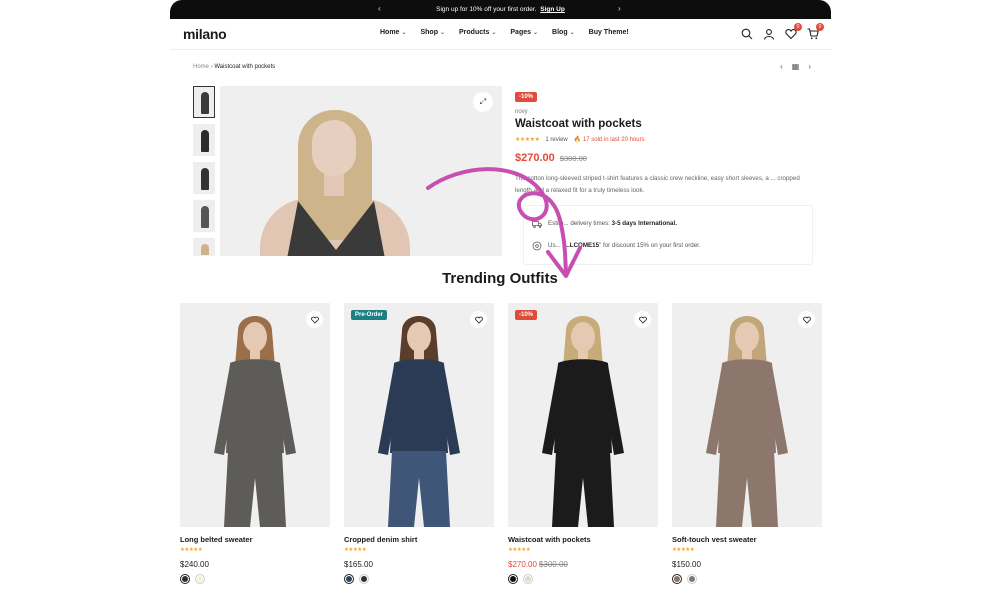  I want to click on product-card-name: Waistcoat with pockets, so click(583, 539).